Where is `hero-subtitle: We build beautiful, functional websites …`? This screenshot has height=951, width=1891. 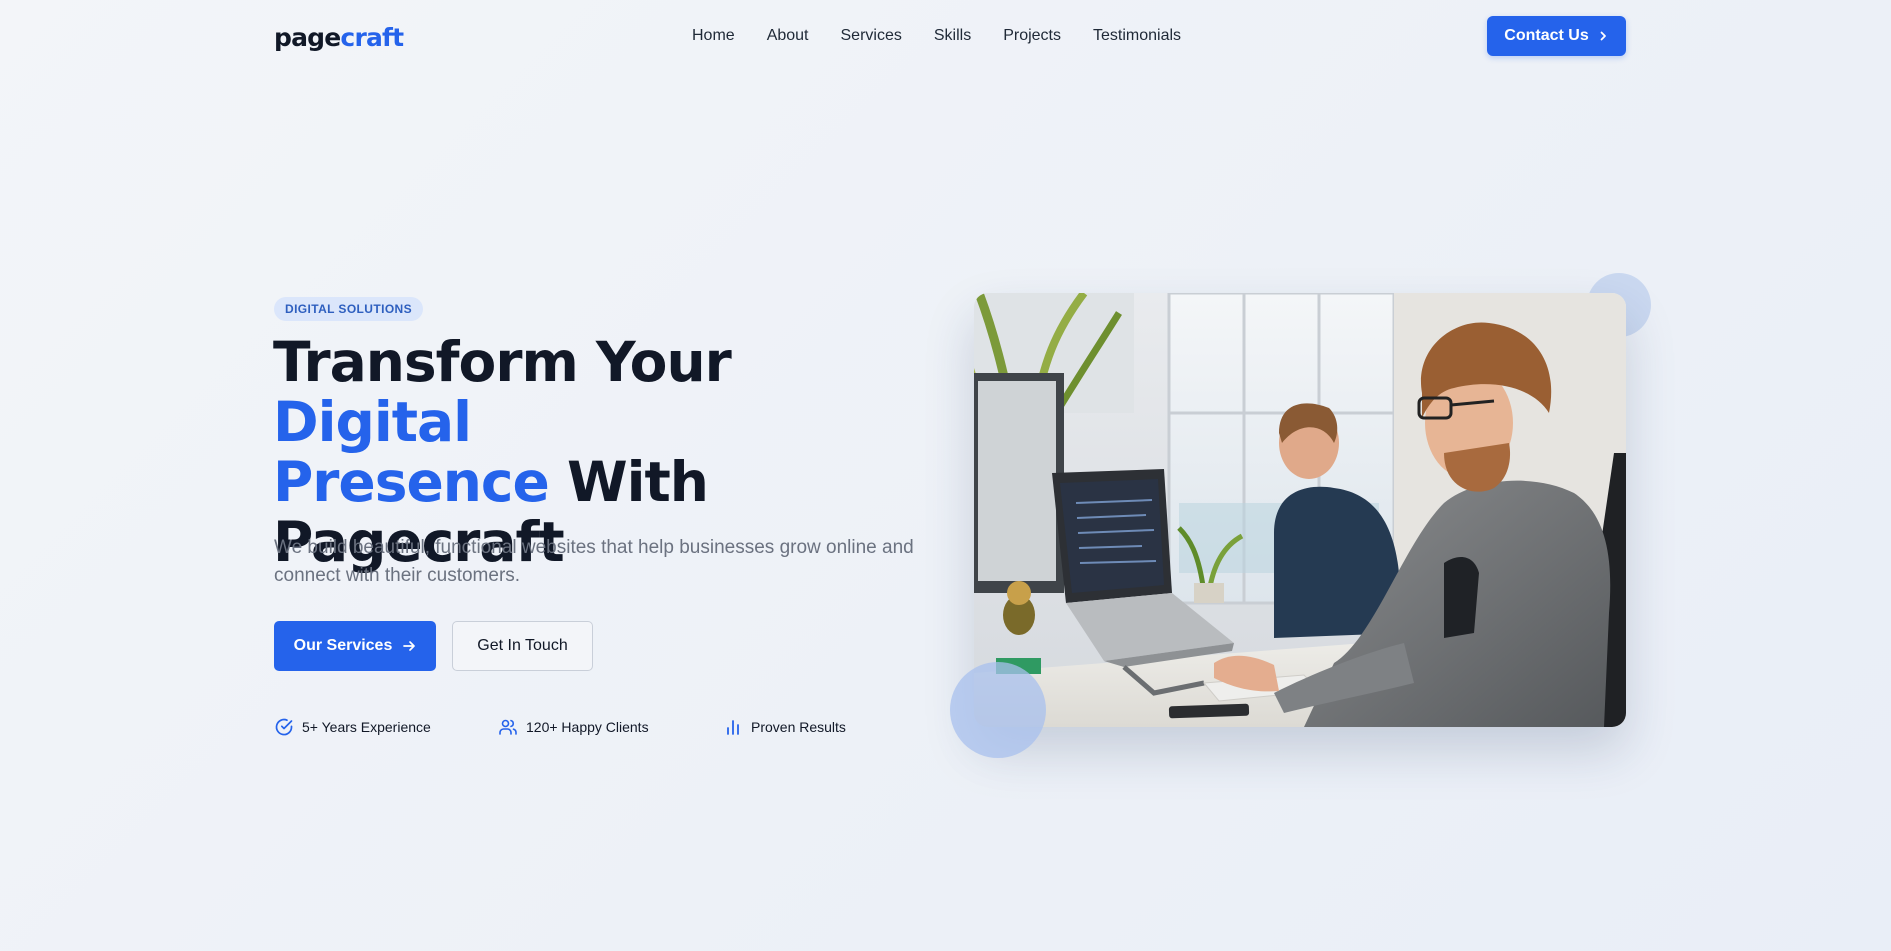 hero-subtitle: We build beautiful, functional websites … is located at coordinates (594, 561).